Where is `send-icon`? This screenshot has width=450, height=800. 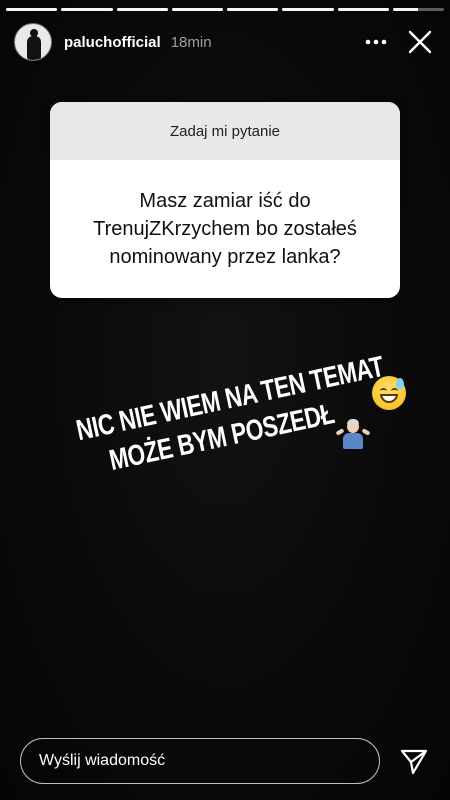
send-icon is located at coordinates (414, 762).